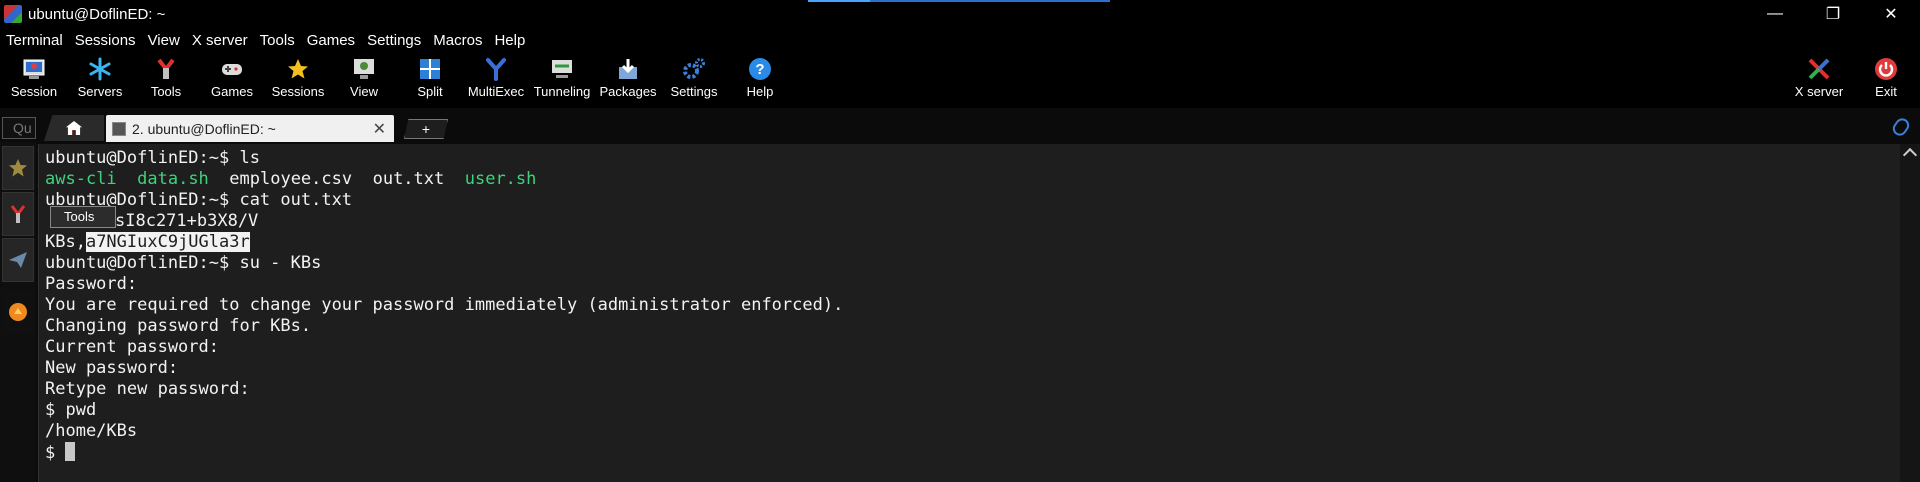 The image size is (1920, 482). What do you see at coordinates (1901, 127) in the screenshot?
I see `attachment-icon` at bounding box center [1901, 127].